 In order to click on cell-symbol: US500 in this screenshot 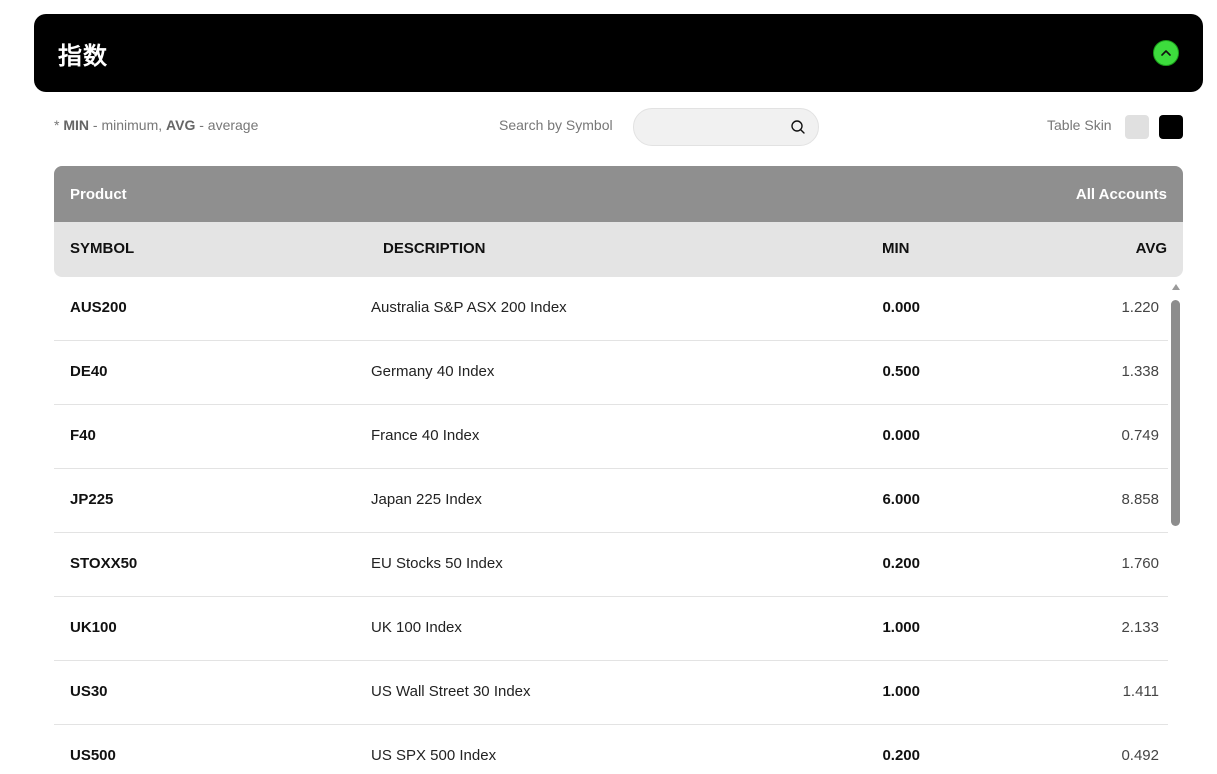, I will do `click(93, 755)`.